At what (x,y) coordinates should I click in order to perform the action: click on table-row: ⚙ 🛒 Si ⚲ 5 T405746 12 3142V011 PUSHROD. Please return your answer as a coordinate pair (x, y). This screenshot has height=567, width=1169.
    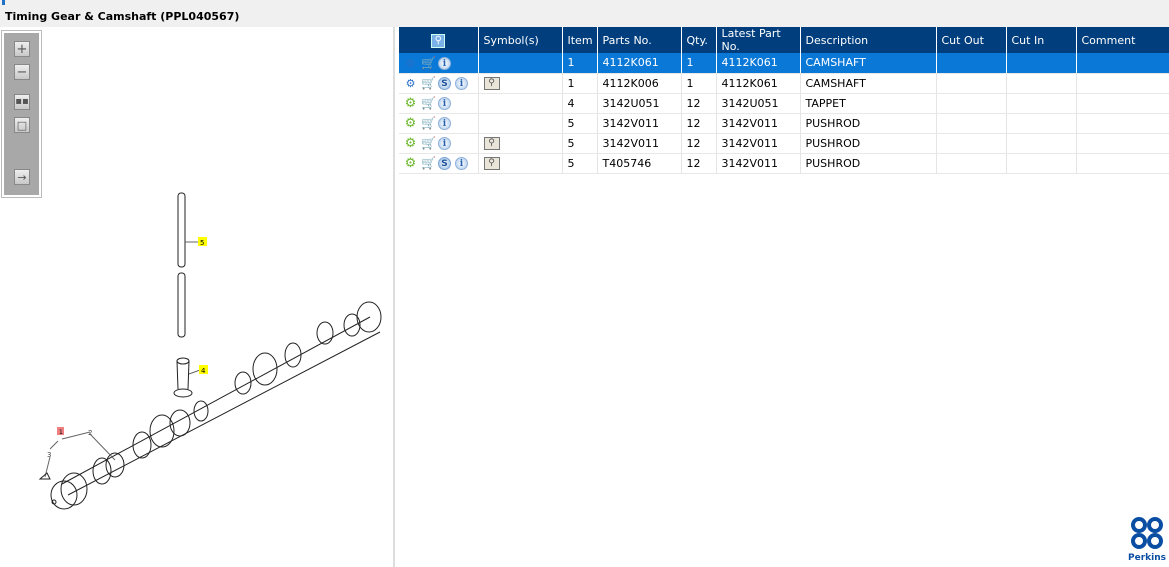
    Looking at the image, I should click on (784, 163).